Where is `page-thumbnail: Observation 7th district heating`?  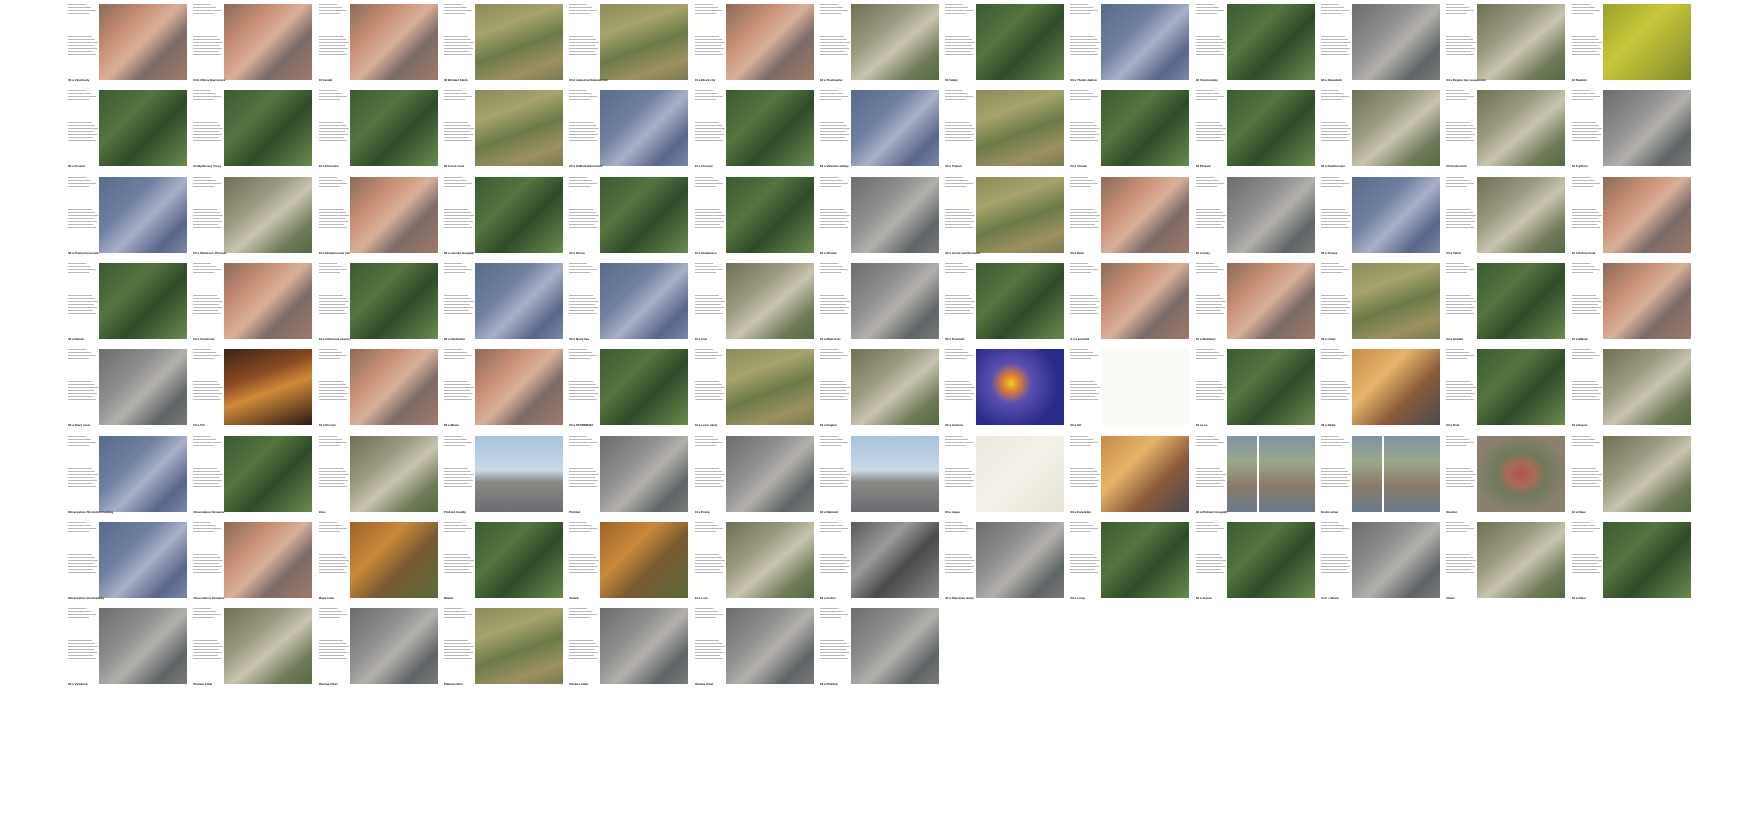
page-thumbnail: Observation 7th district heating is located at coordinates (128, 473).